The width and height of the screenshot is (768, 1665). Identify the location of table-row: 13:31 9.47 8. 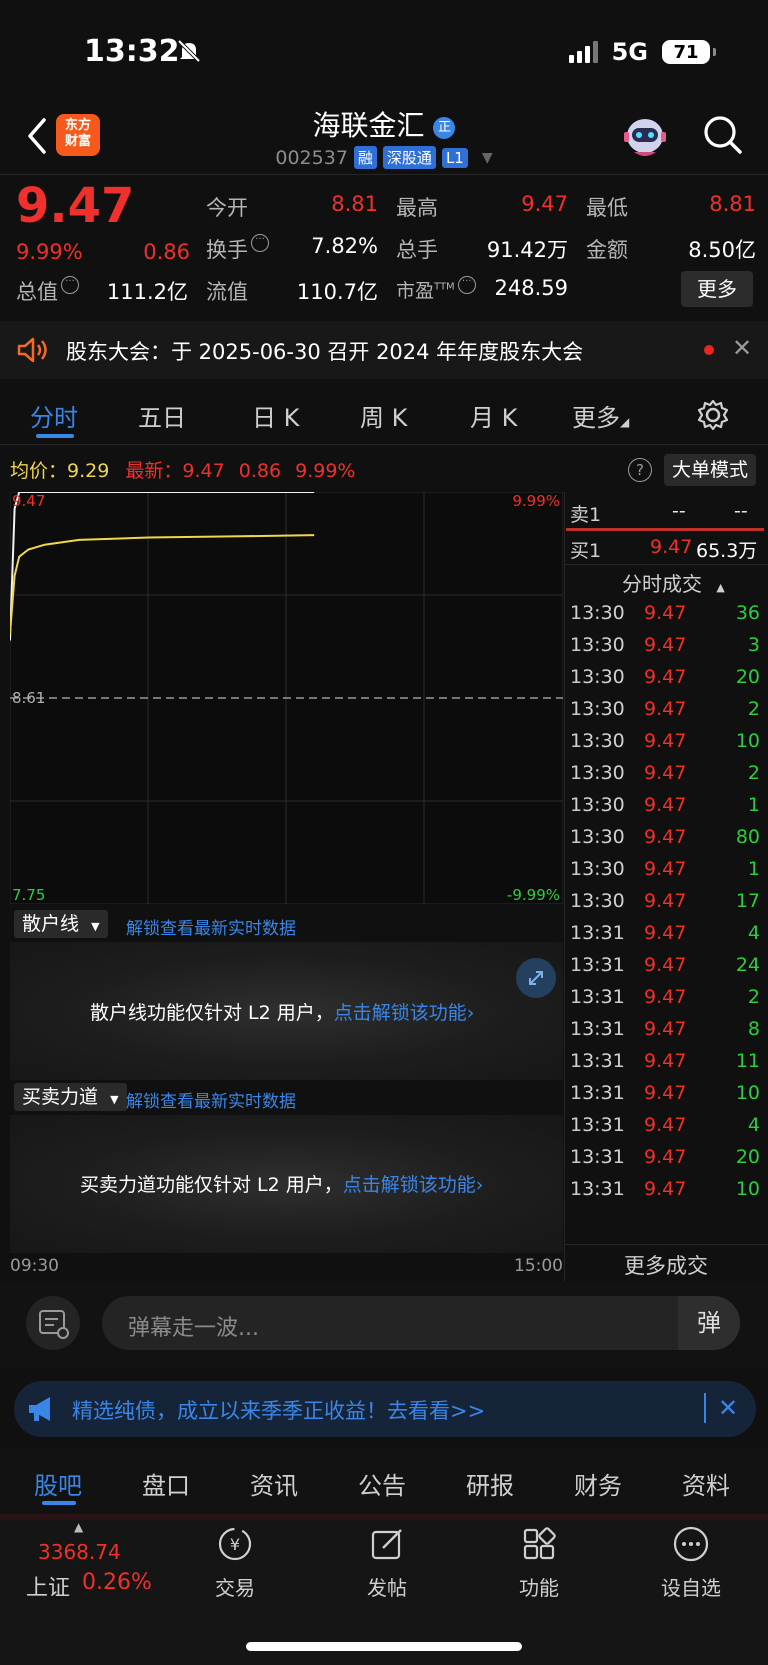
(665, 1035).